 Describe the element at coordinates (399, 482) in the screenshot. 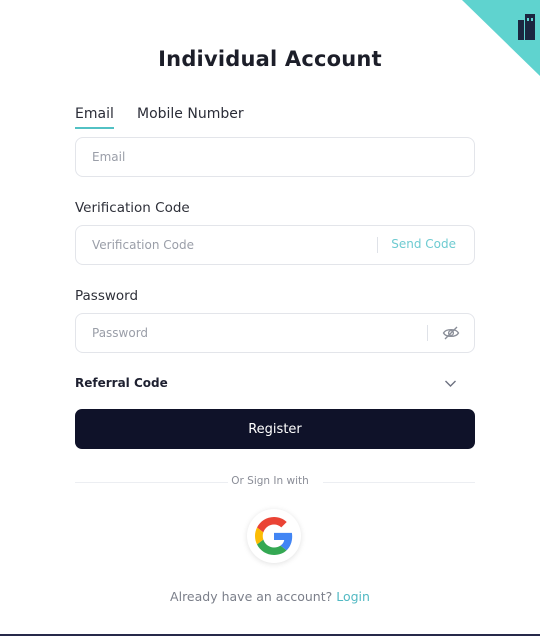

I see `divider-line-right` at that location.